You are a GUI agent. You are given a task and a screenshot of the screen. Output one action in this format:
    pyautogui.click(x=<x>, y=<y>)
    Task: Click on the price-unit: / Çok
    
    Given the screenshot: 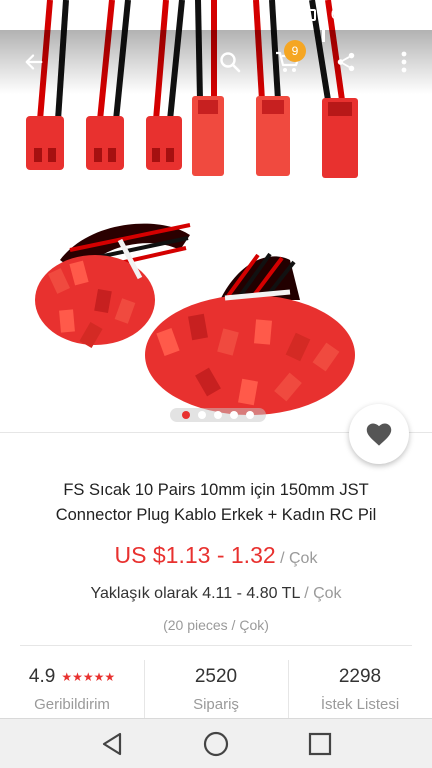 What is the action you would take?
    pyautogui.click(x=296, y=558)
    